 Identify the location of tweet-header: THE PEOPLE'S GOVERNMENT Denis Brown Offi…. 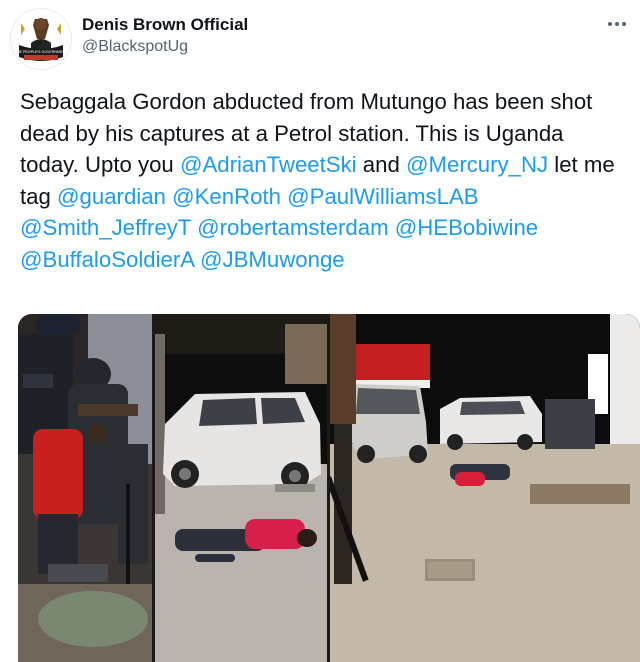
(320, 38).